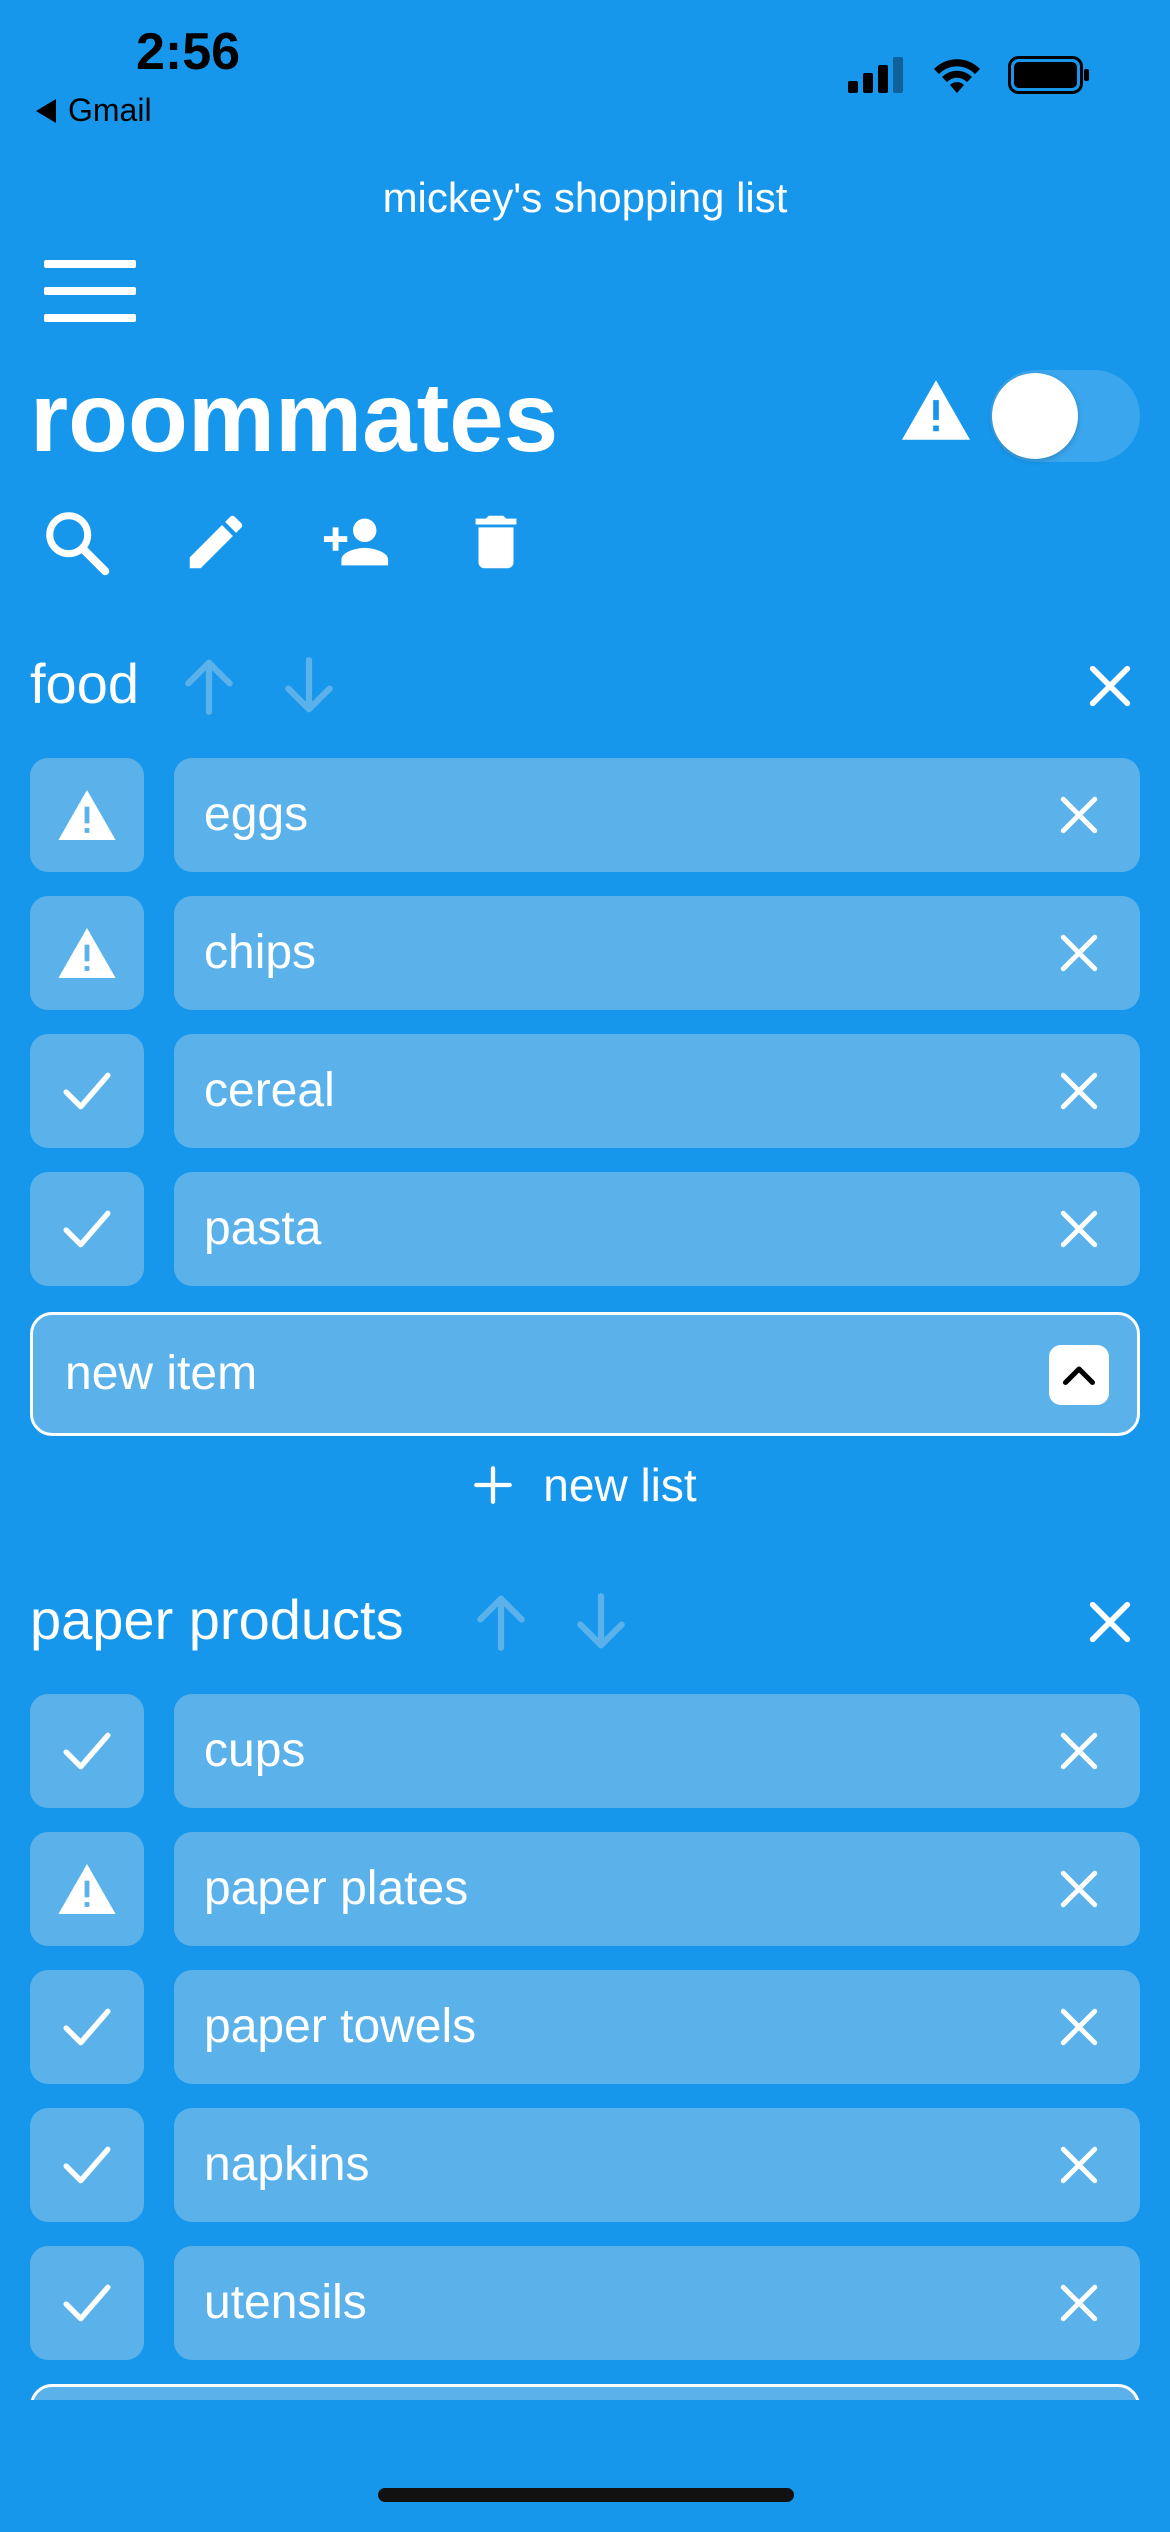  I want to click on item-label: paper plates, so click(336, 1888).